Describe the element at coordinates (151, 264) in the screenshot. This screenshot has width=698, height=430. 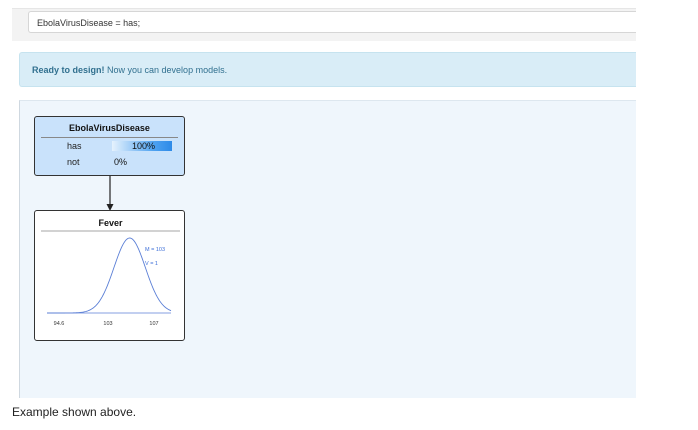
I see `variance-label: V = 1` at that location.